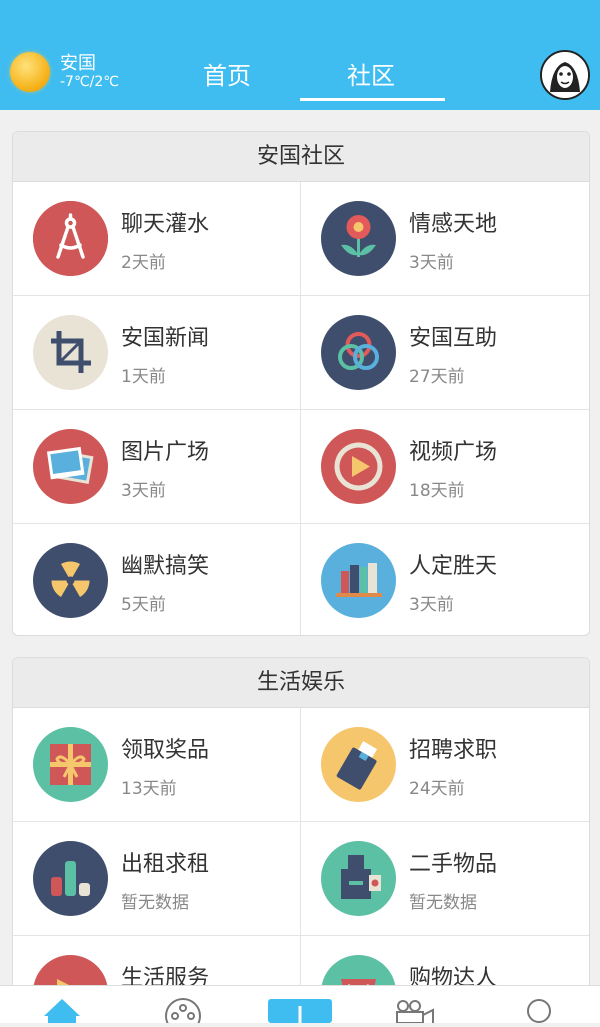 The image size is (600, 1027). Describe the element at coordinates (70, 878) in the screenshot. I see `bar-chart-icon` at that location.